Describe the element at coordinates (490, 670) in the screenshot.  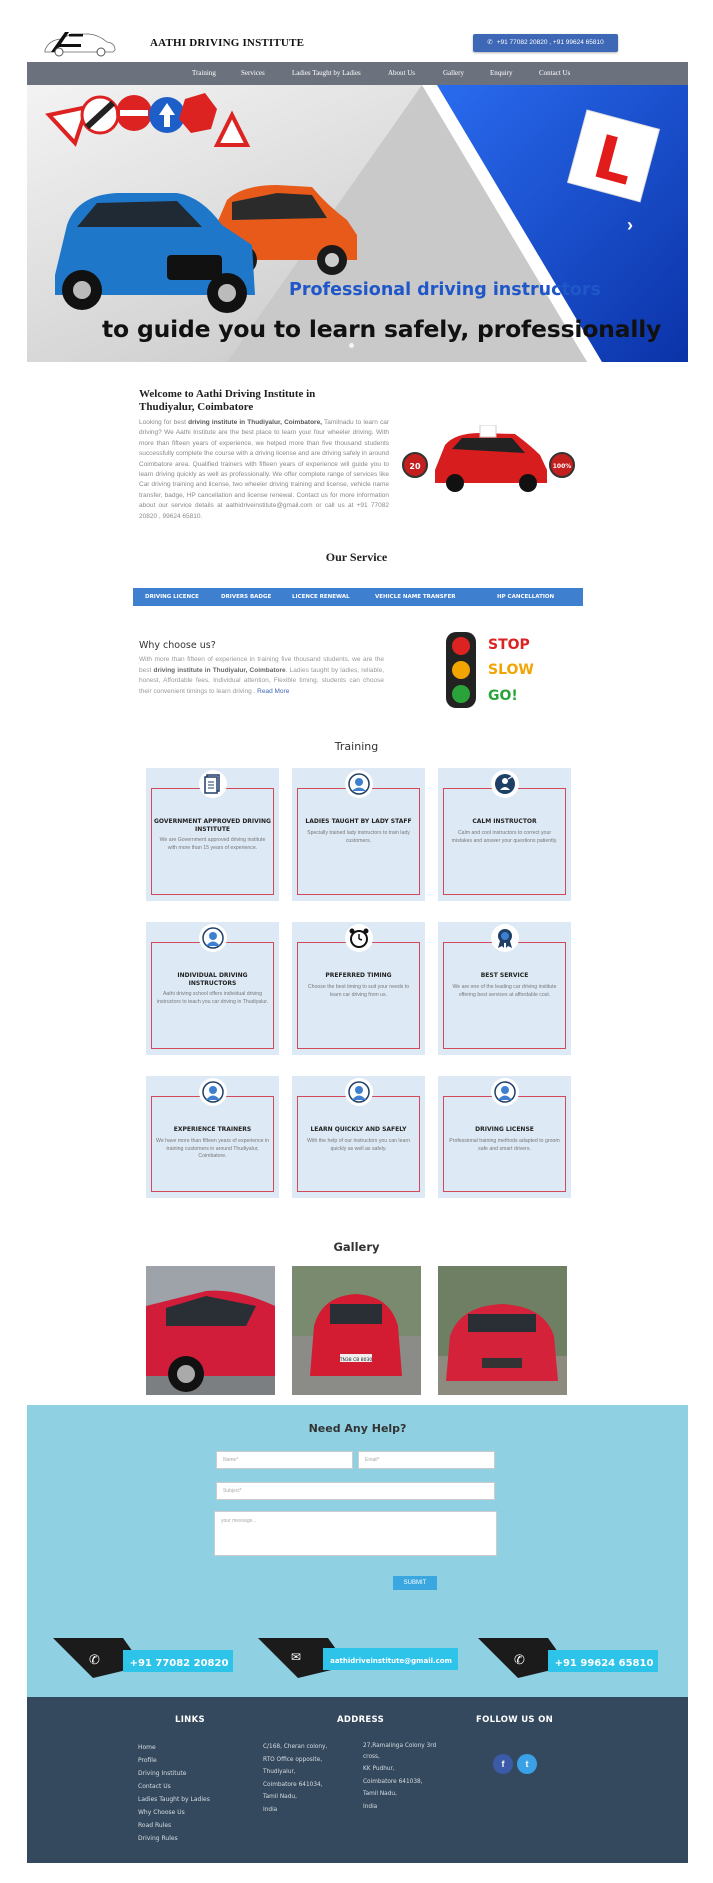
I see `traffic-light-image: STOP SLOW GO!` at that location.